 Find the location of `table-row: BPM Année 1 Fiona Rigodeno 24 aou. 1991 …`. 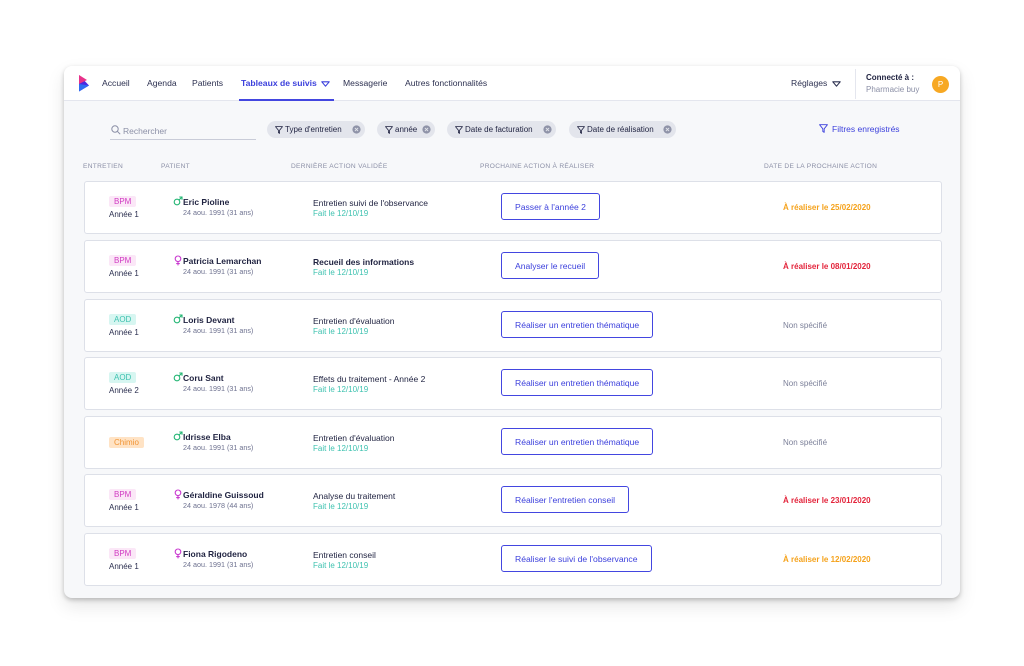

table-row: BPM Année 1 Fiona Rigodeno 24 aou. 1991 … is located at coordinates (513, 559).